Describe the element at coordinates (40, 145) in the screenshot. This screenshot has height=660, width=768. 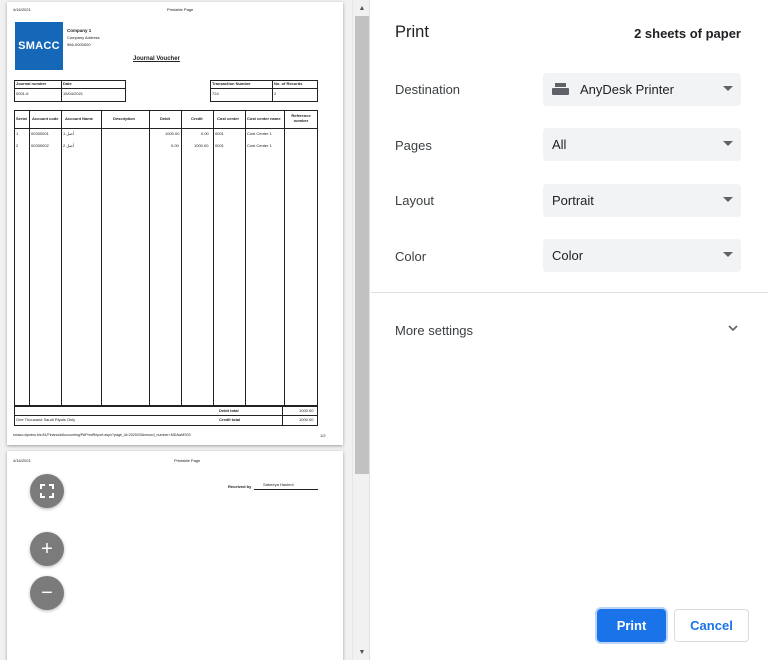
I see `table-row-2-code: 00330002` at that location.